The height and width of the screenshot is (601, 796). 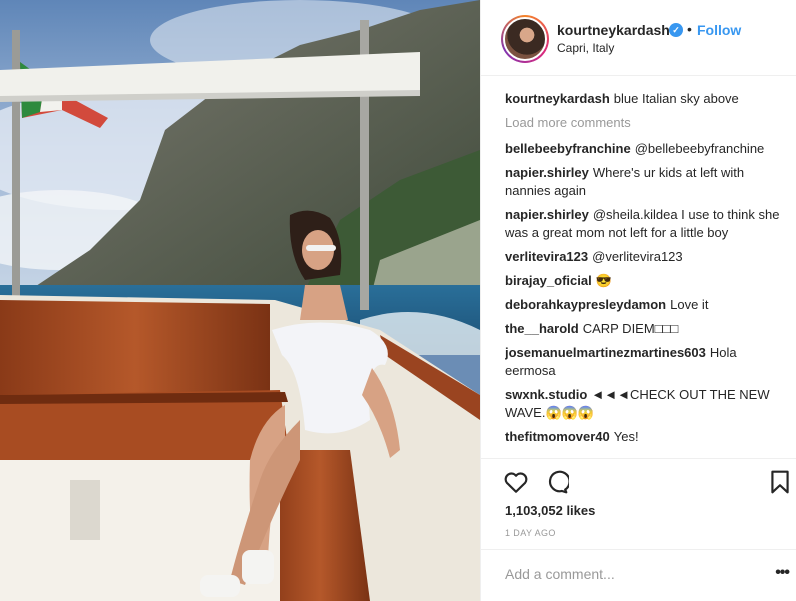 I want to click on comment-item: bellebeebyfranchine @bellebeebyfranchine, so click(x=643, y=149).